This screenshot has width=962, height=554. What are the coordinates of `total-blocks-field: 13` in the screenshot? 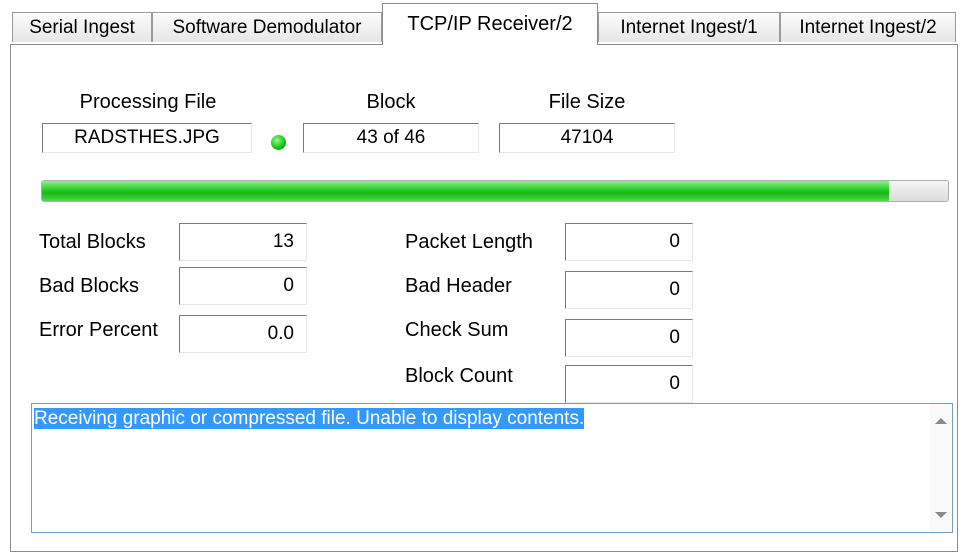 It's located at (243, 242).